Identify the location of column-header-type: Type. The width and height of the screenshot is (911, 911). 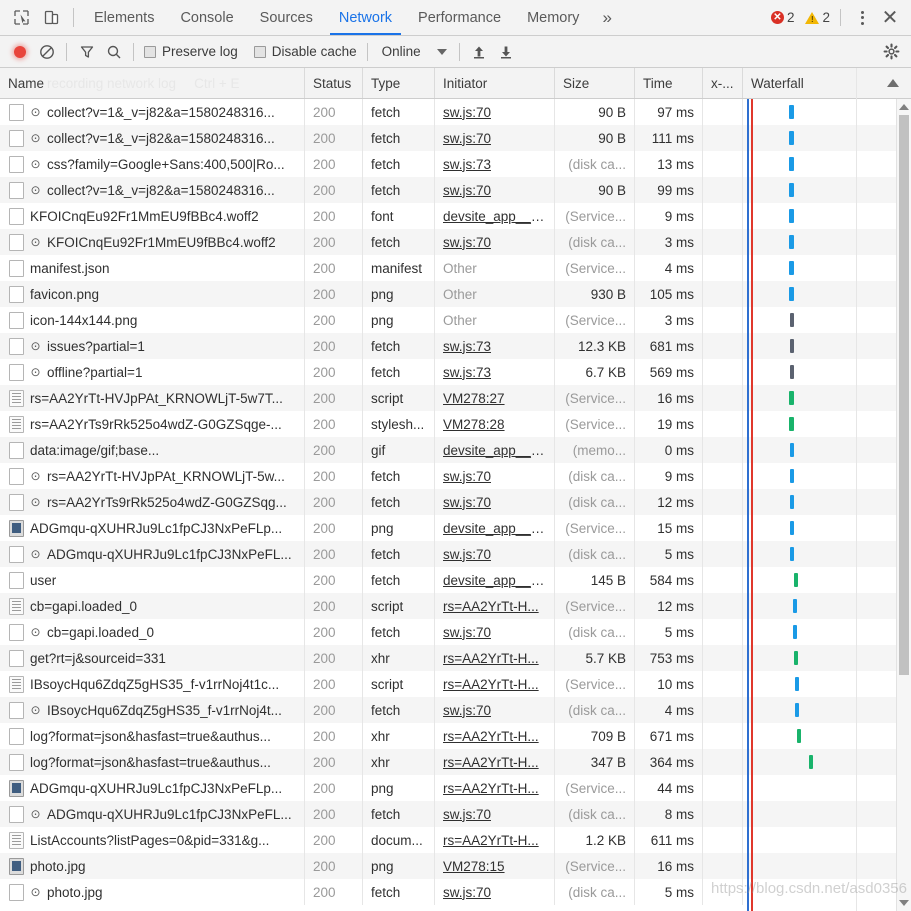
(399, 83).